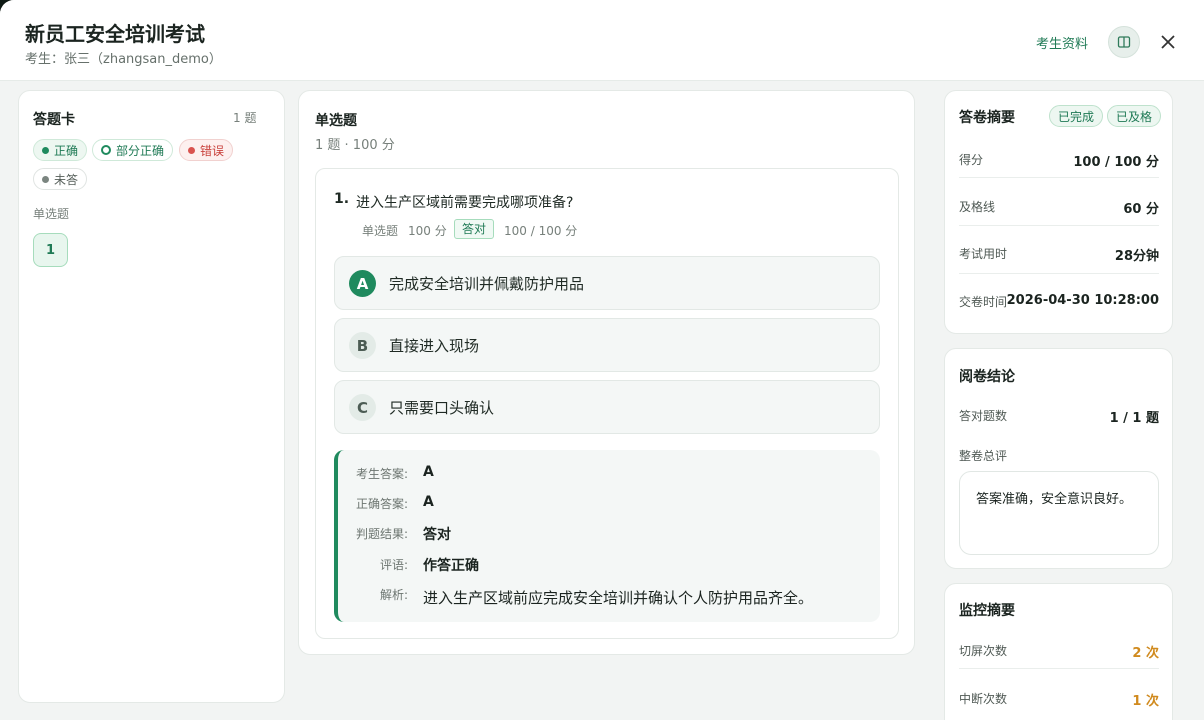 Image resolution: width=1204 pixels, height=720 pixels. I want to click on option-b: B 直接进入现场, so click(607, 345).